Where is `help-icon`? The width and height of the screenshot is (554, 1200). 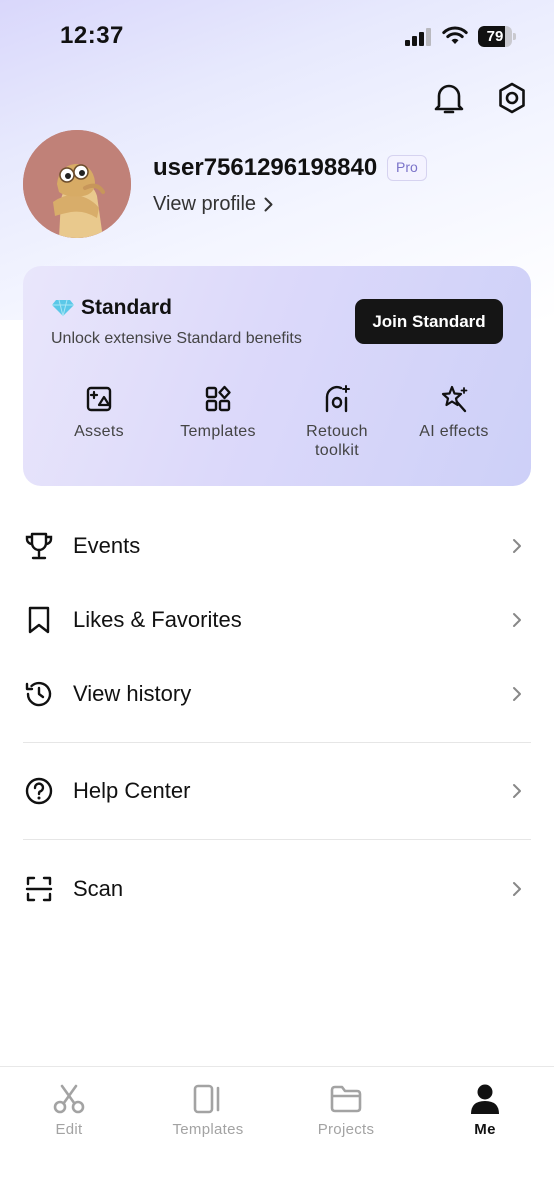
help-icon is located at coordinates (39, 791).